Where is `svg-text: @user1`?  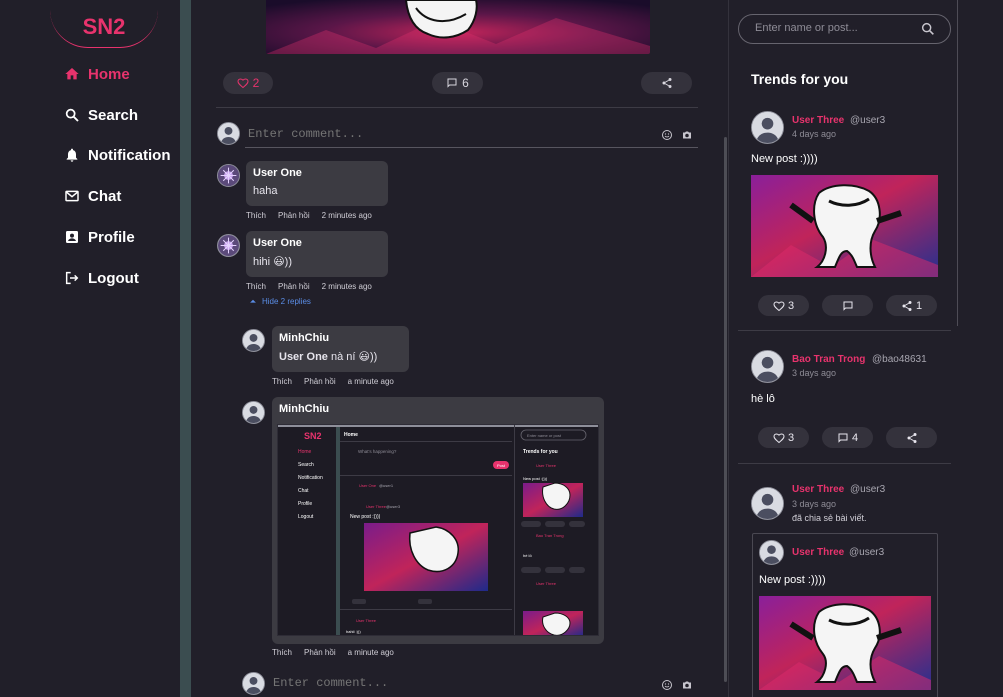 svg-text: @user1 is located at coordinates (386, 485).